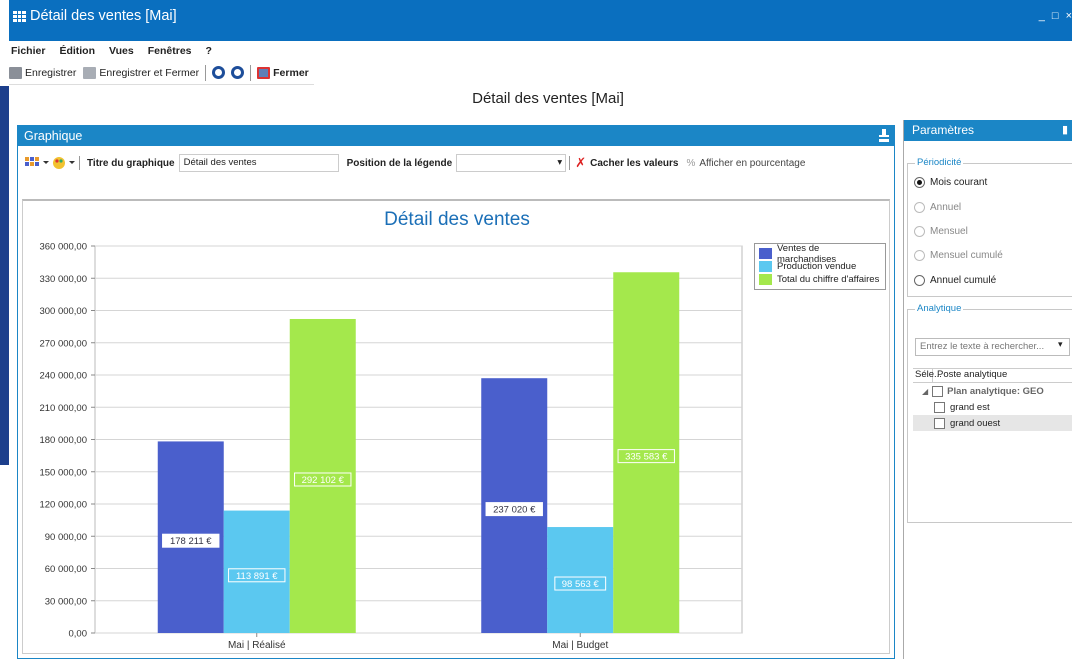  I want to click on radio-label: Mensuel cumulé, so click(966, 255).